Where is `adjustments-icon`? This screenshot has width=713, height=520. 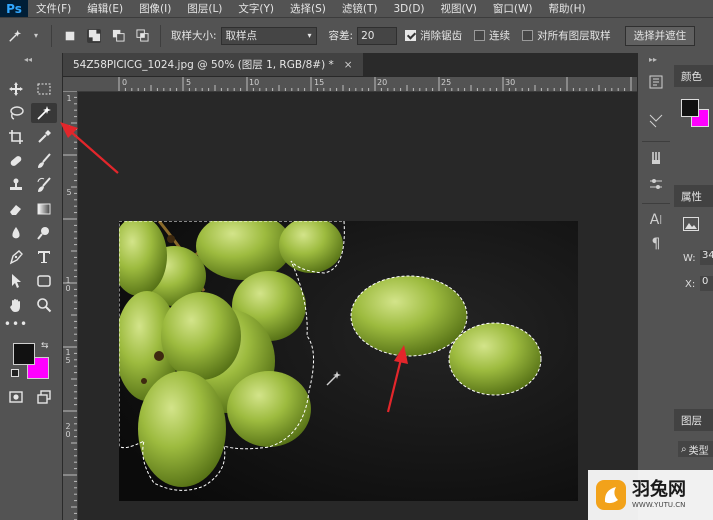
adjustments-icon is located at coordinates (656, 184).